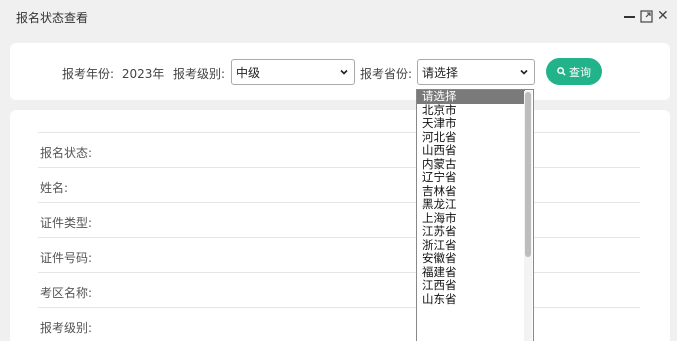 This screenshot has width=677, height=341. I want to click on result-row-name: 姓名:, so click(339, 184).